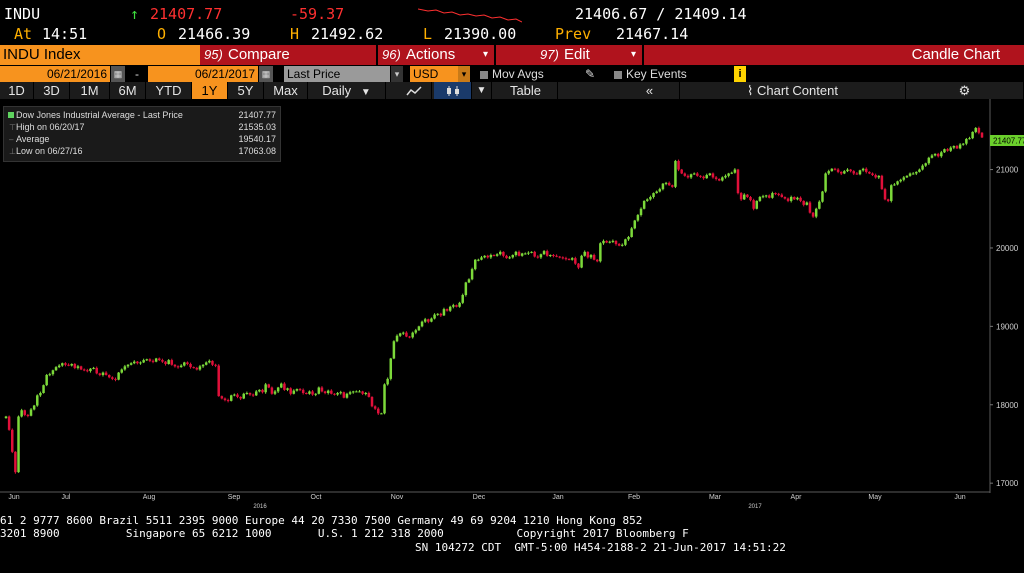  What do you see at coordinates (286, 90) in the screenshot?
I see `period-max: Max` at bounding box center [286, 90].